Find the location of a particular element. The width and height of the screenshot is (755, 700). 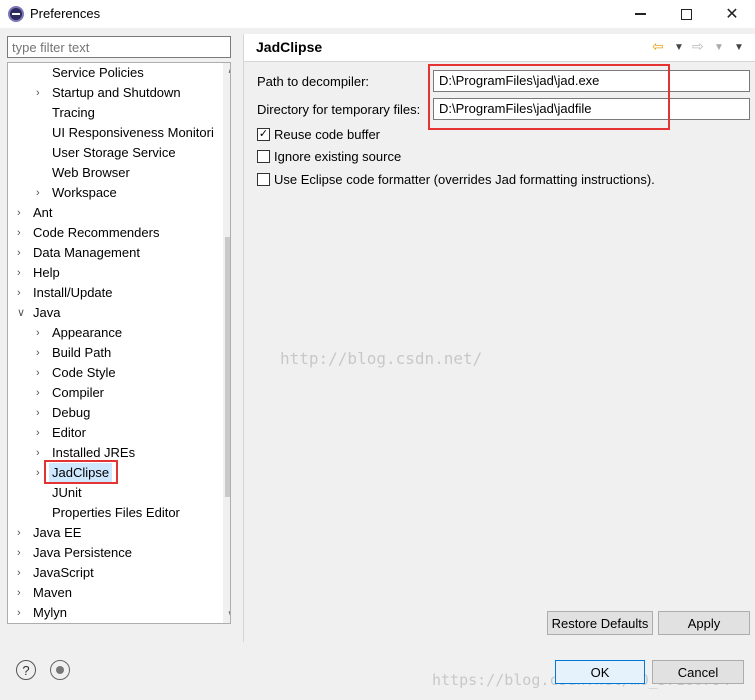

tree-item: › Ant is located at coordinates (115, 213).